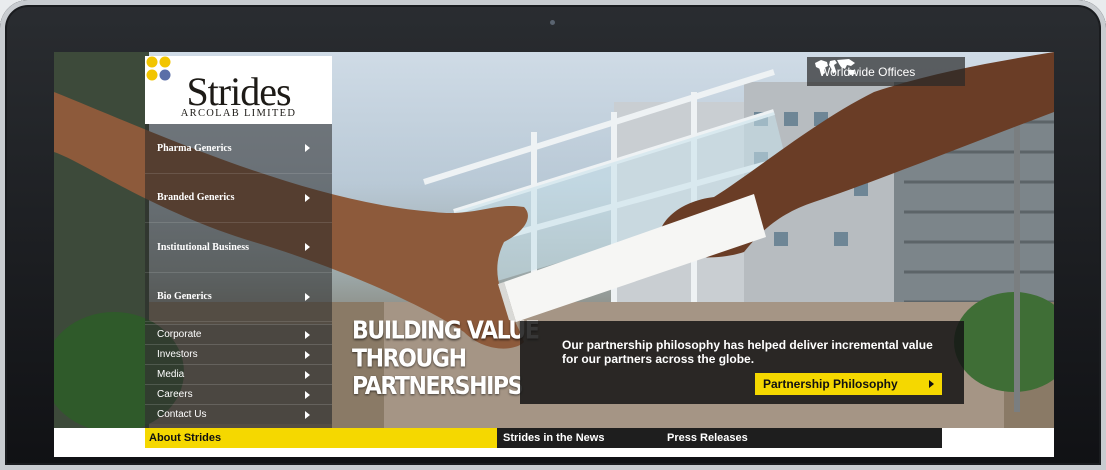 The height and width of the screenshot is (470, 1106). What do you see at coordinates (321, 438) in the screenshot?
I see `tab-about-strides: About Strides` at bounding box center [321, 438].